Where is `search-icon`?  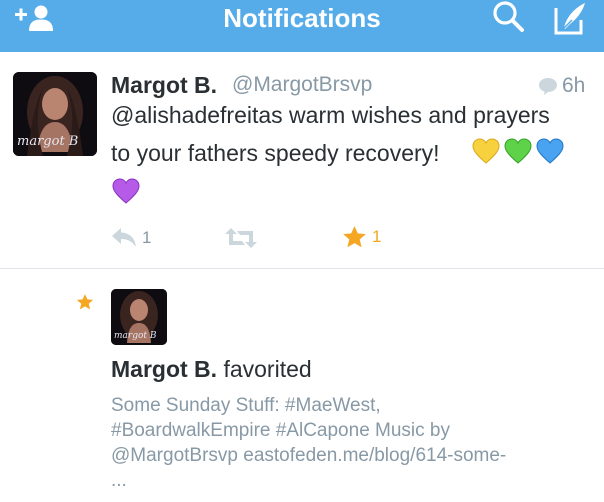
search-icon is located at coordinates (508, 16).